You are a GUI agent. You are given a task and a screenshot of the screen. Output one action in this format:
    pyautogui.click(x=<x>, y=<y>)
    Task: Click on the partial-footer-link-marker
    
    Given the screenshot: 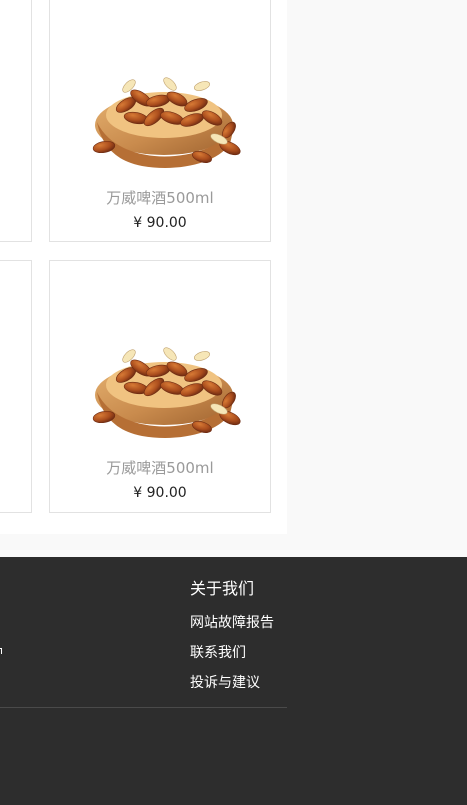 What is the action you would take?
    pyautogui.click(x=1, y=651)
    